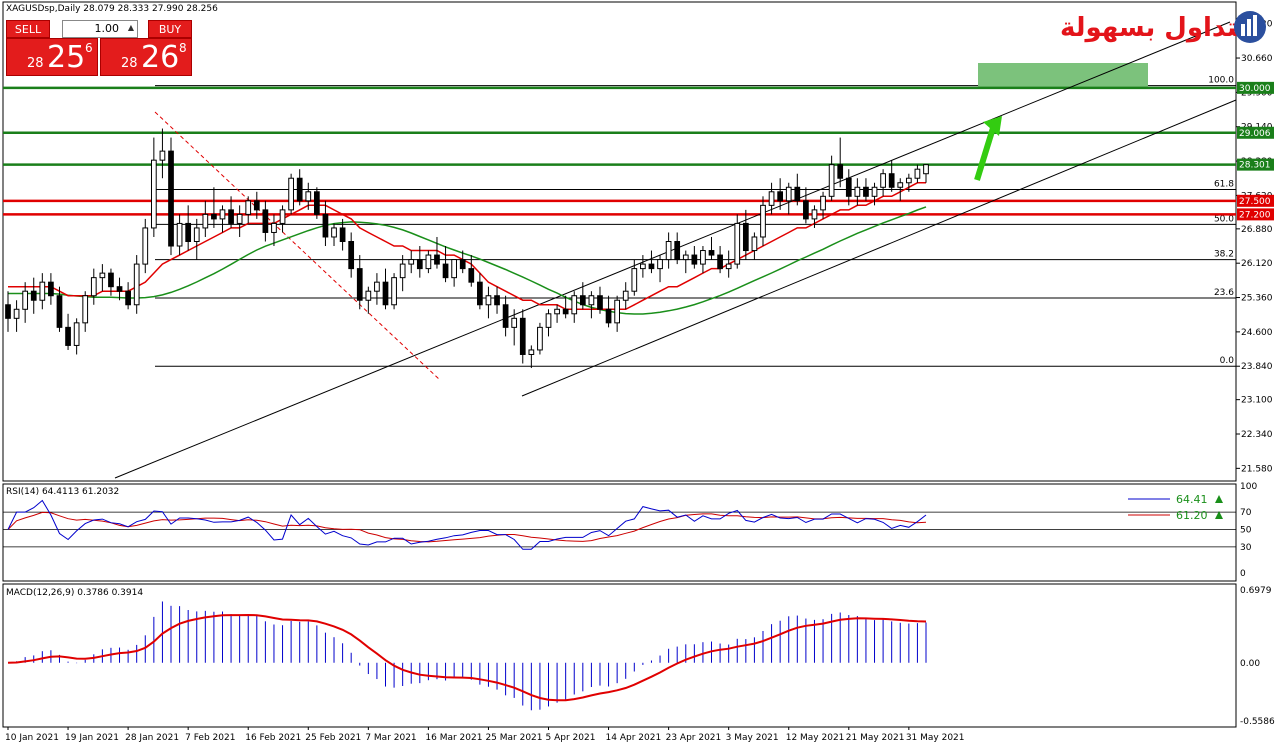 Image resolution: width=1276 pixels, height=748 pixels. Describe the element at coordinates (1257, 299) in the screenshot. I see `price-tick-label: 25.360` at that location.